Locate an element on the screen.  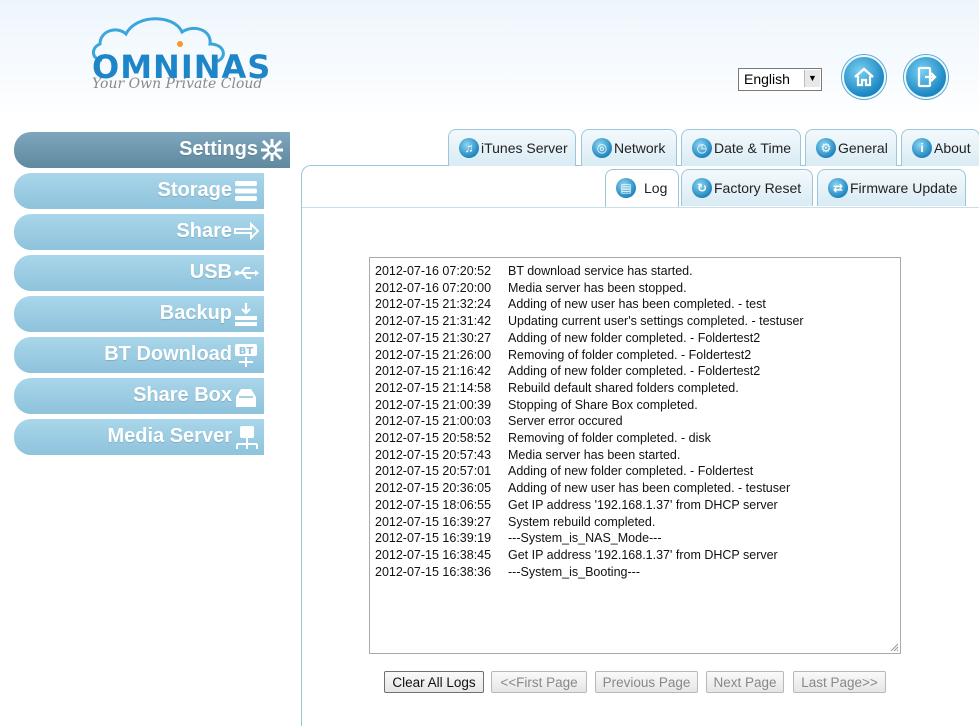
sidebar-item-bt-download: BT Download BT is located at coordinates (139, 355).